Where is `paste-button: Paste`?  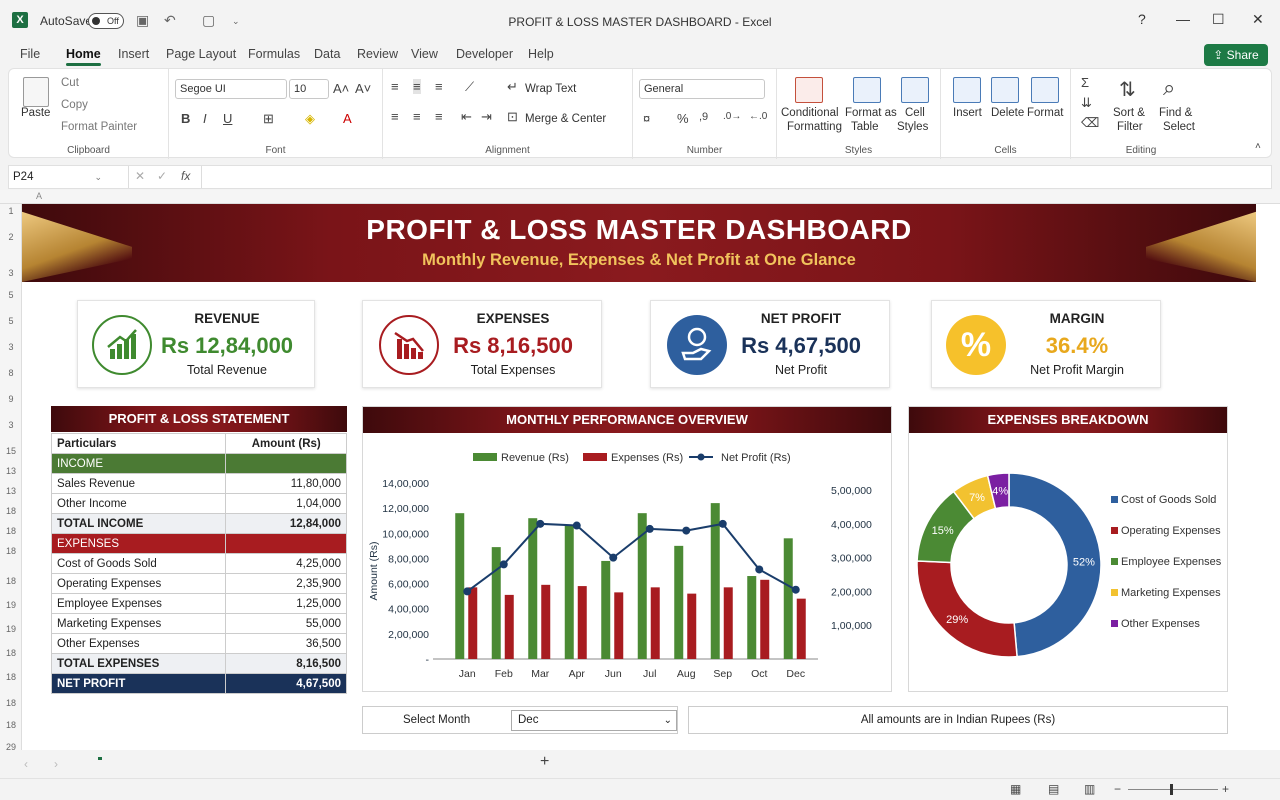
paste-button: Paste is located at coordinates (35, 113).